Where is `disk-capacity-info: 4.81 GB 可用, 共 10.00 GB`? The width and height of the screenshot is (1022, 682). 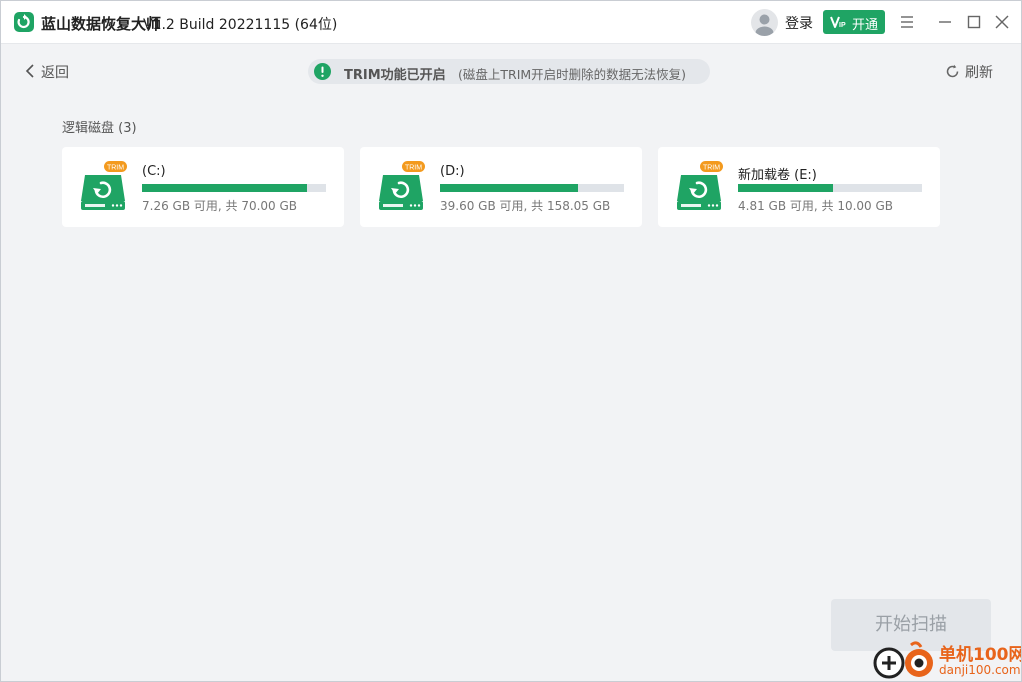
disk-capacity-info: 4.81 GB 可用, 共 10.00 GB is located at coordinates (816, 206).